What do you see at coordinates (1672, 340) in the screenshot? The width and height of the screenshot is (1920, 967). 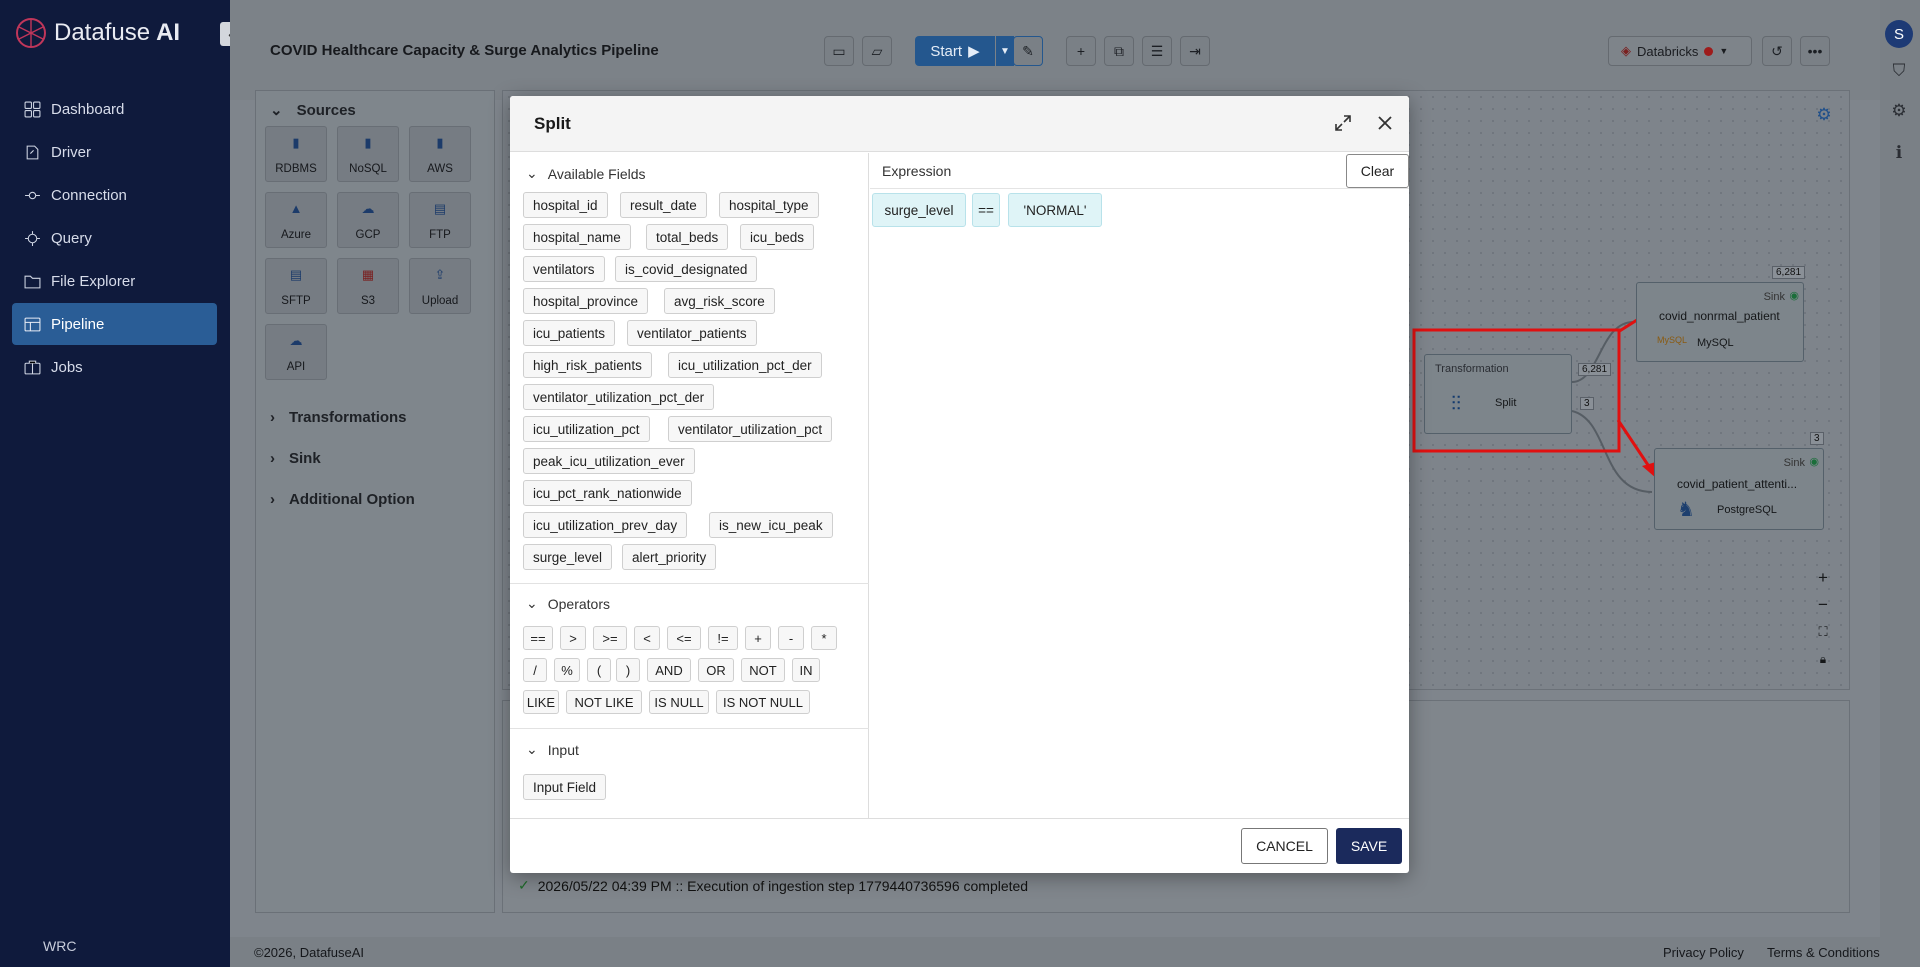 I see `mysql-logo-icon: MySQL` at bounding box center [1672, 340].